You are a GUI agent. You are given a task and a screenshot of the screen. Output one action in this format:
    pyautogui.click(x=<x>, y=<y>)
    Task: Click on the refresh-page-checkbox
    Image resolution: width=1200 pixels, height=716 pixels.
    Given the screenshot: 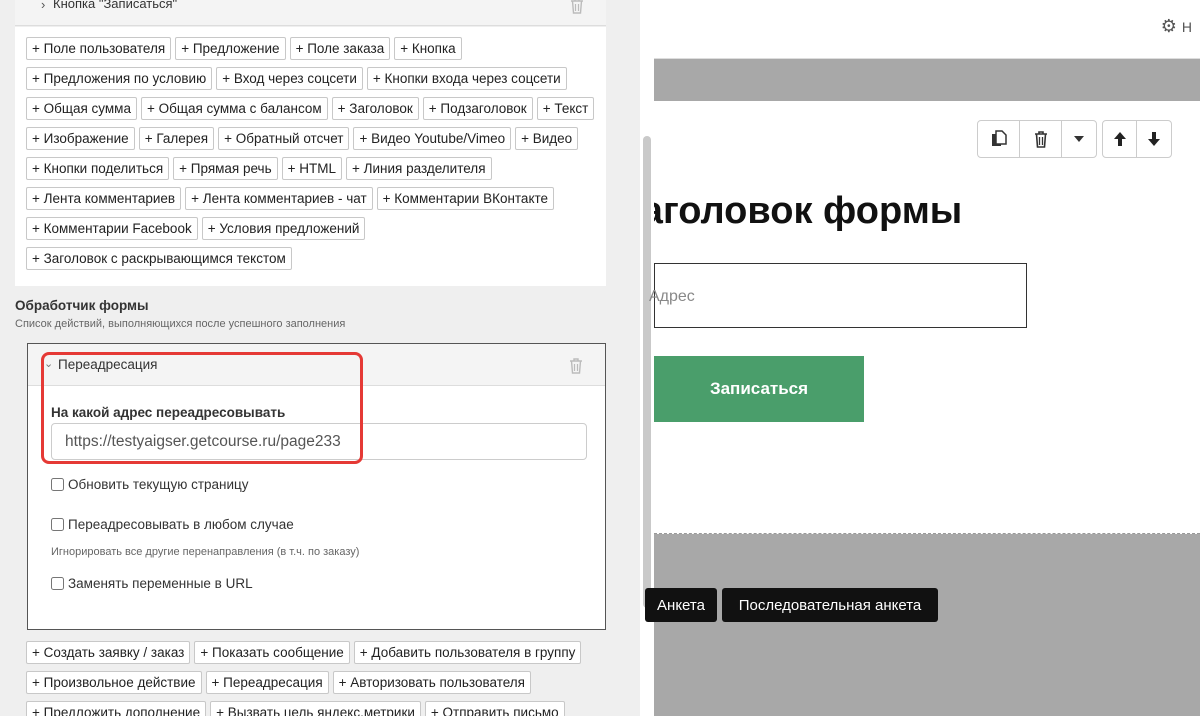 What is the action you would take?
    pyautogui.click(x=57, y=484)
    